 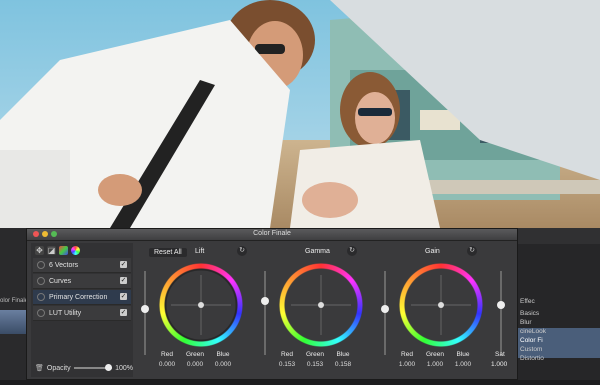 I want to click on saturation-slider, so click(x=501, y=313).